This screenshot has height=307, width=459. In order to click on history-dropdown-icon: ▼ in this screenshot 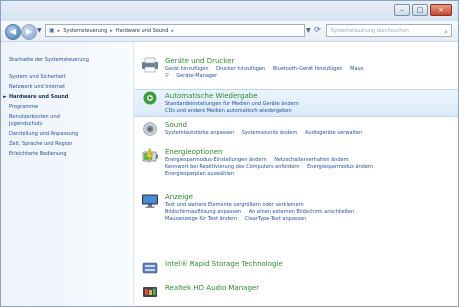, I will do `click(39, 30)`.